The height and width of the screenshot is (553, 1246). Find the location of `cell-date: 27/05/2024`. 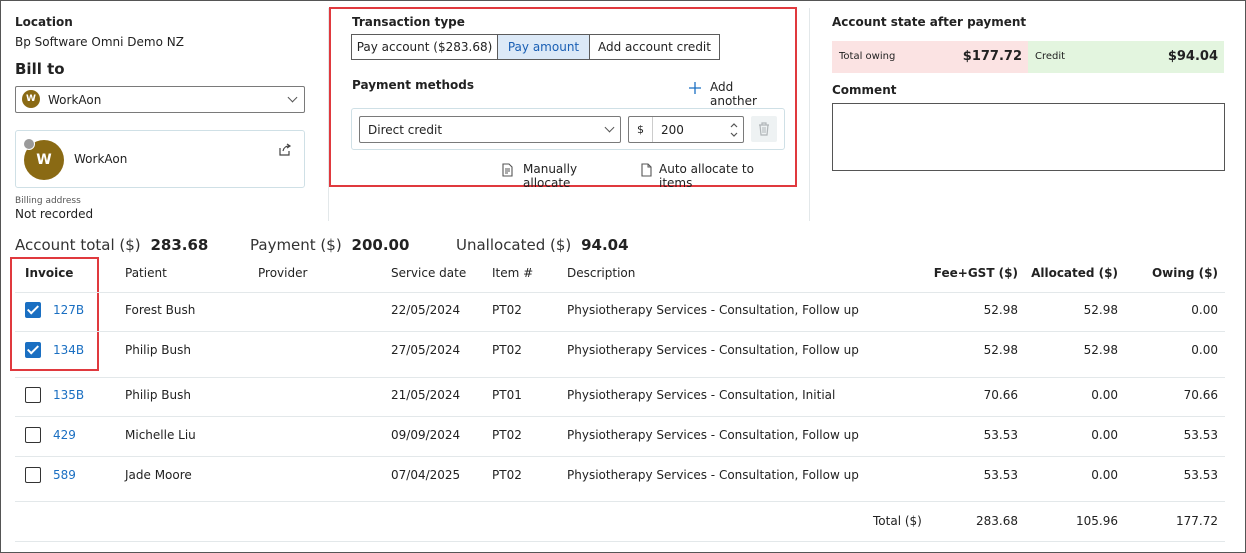

cell-date: 27/05/2024 is located at coordinates (426, 350).